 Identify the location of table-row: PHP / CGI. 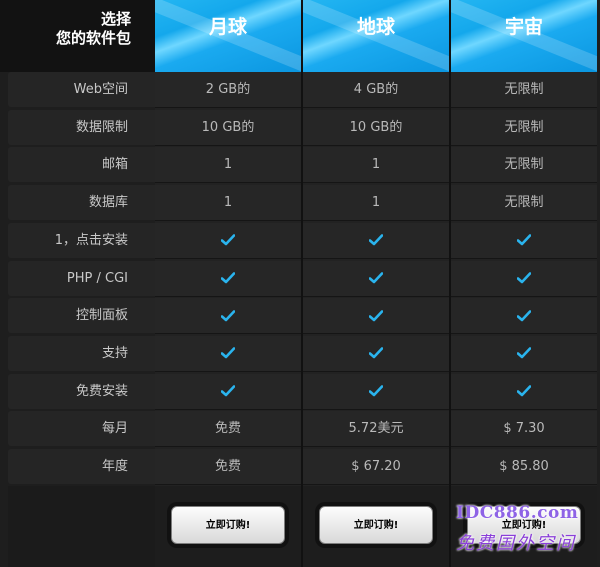
(300, 279).